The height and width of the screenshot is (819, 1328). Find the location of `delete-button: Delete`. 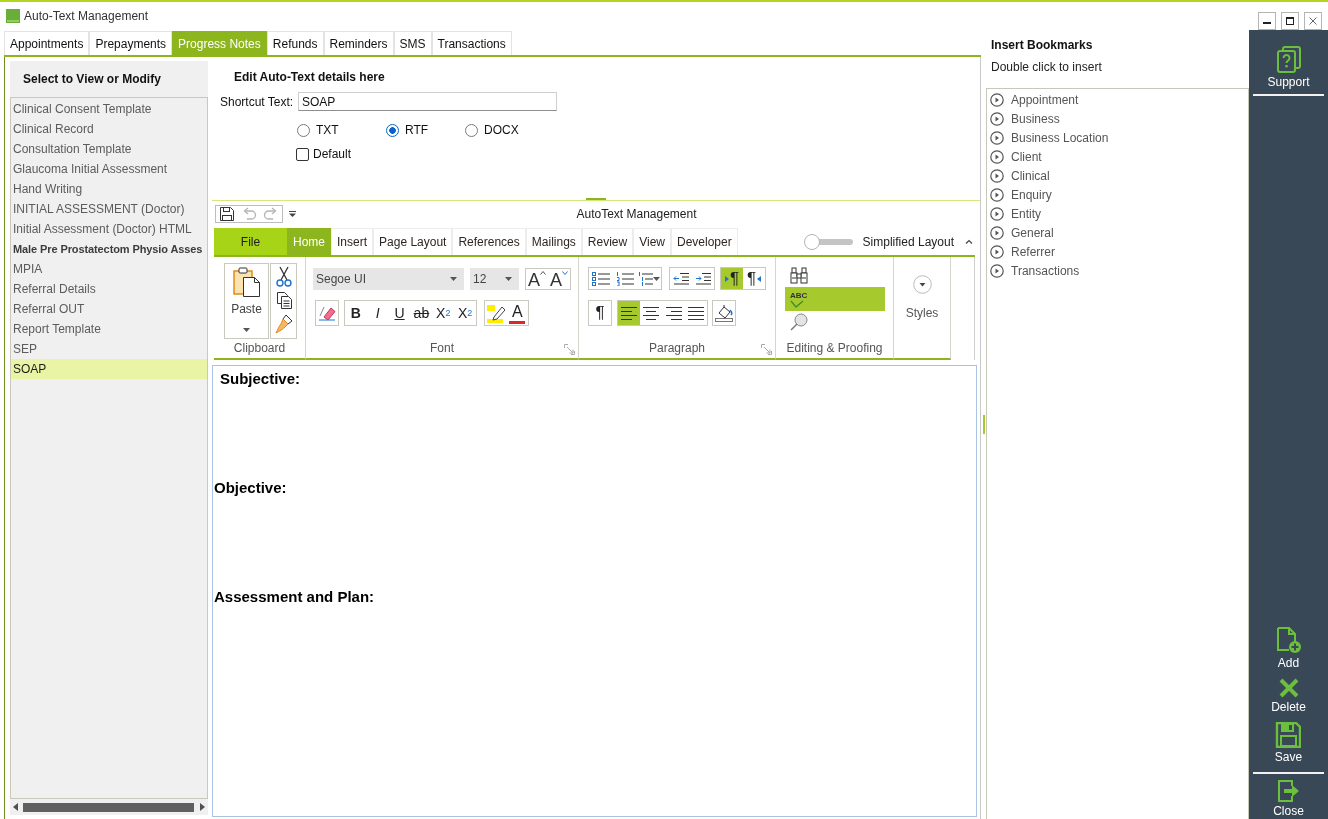

delete-button: Delete is located at coordinates (1288, 696).